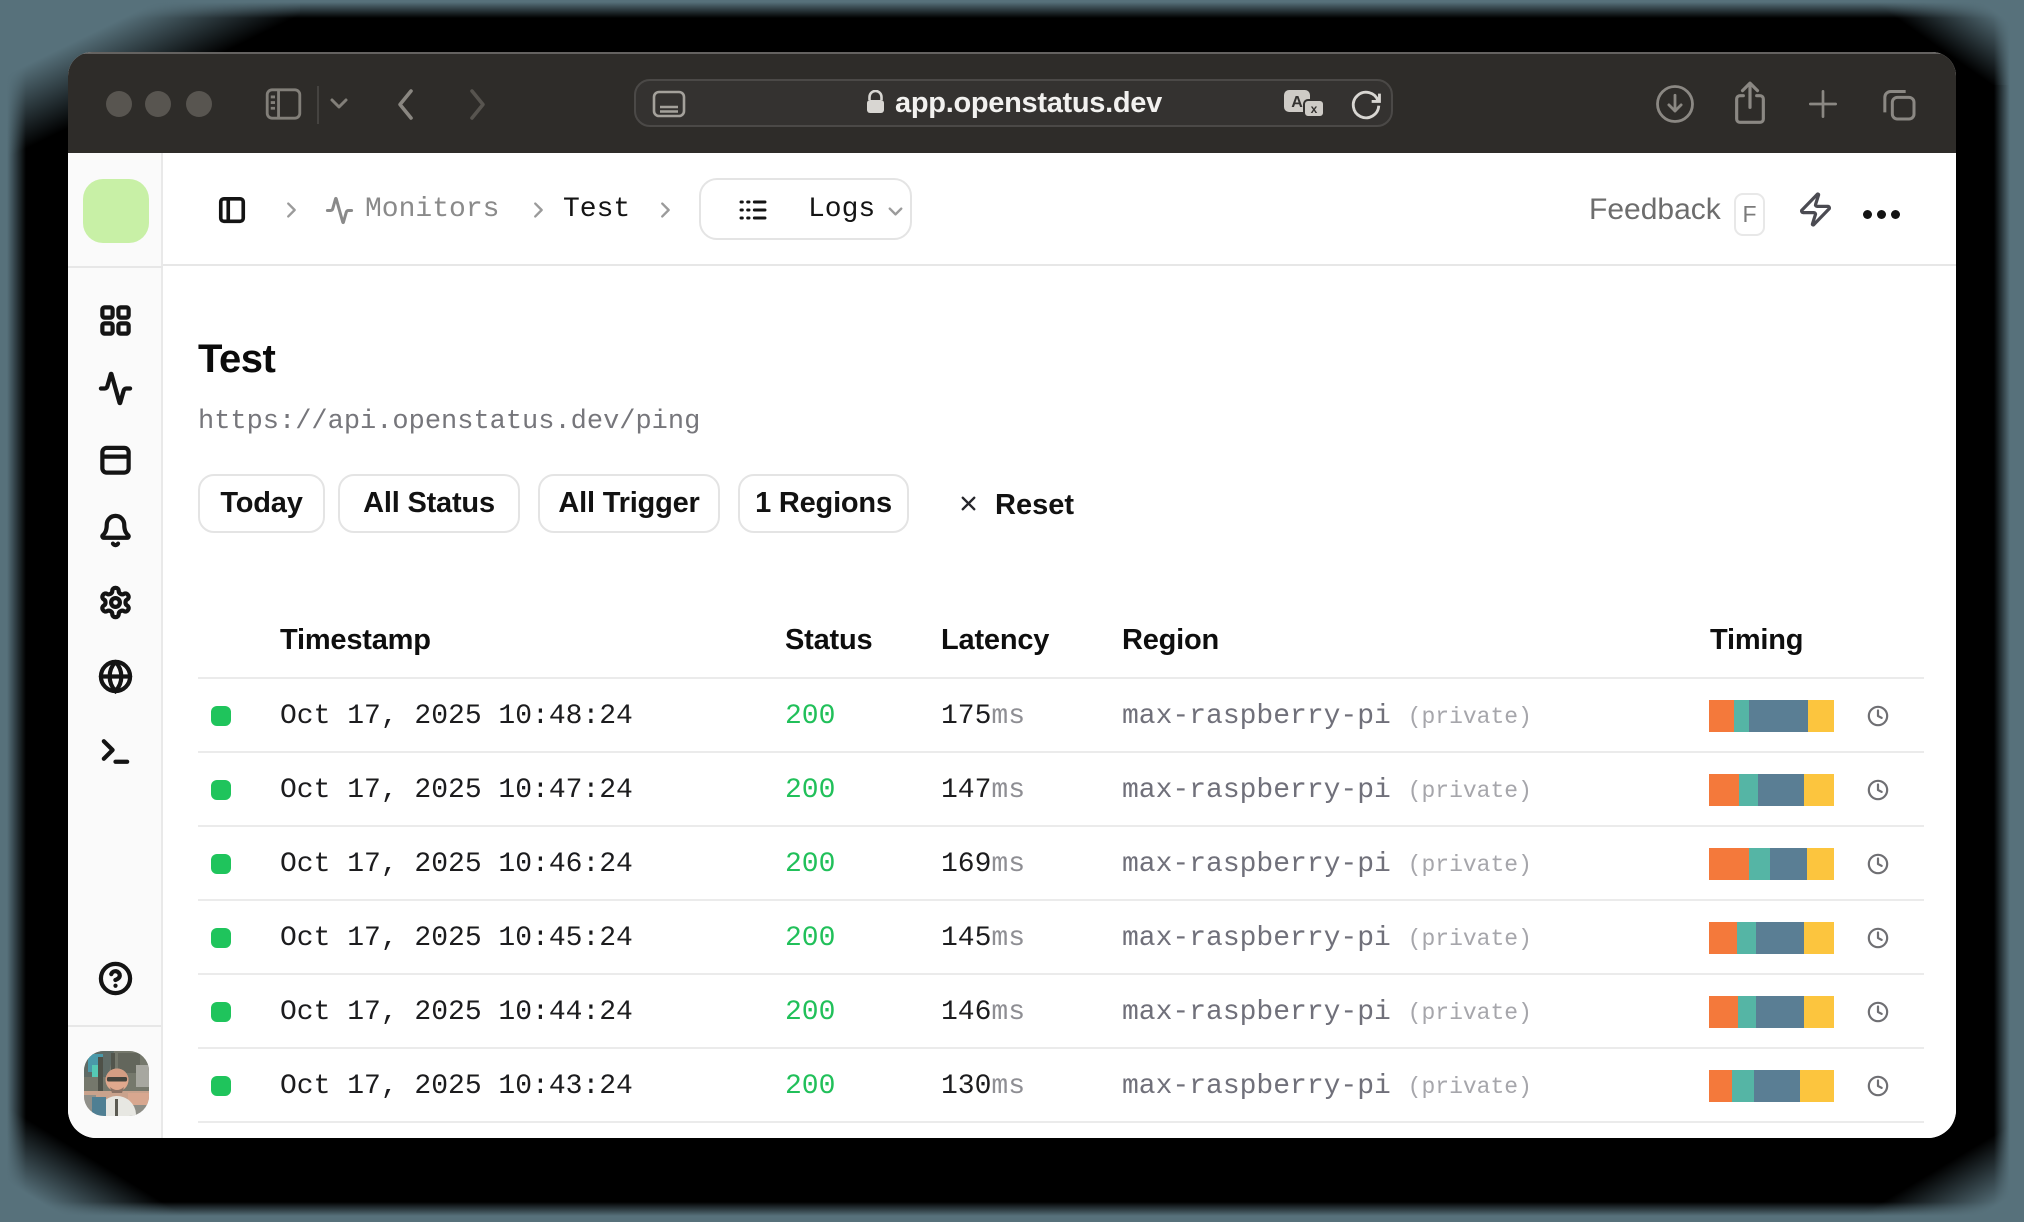 The image size is (2024, 1222). What do you see at coordinates (1314, 109) in the screenshot?
I see `svg-text: x` at bounding box center [1314, 109].